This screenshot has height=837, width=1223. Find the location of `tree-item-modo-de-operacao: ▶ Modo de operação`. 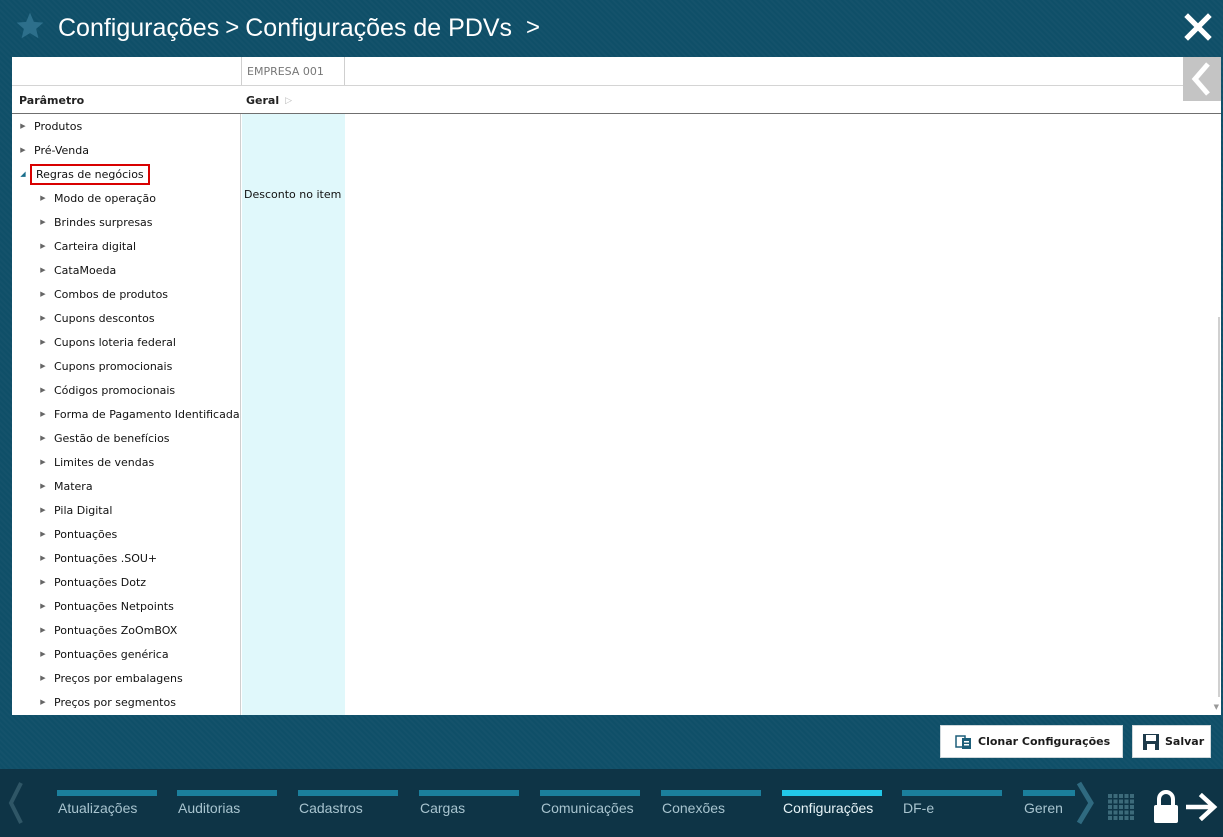

tree-item-modo-de-operacao: ▶ Modo de operação is located at coordinates (138, 198).